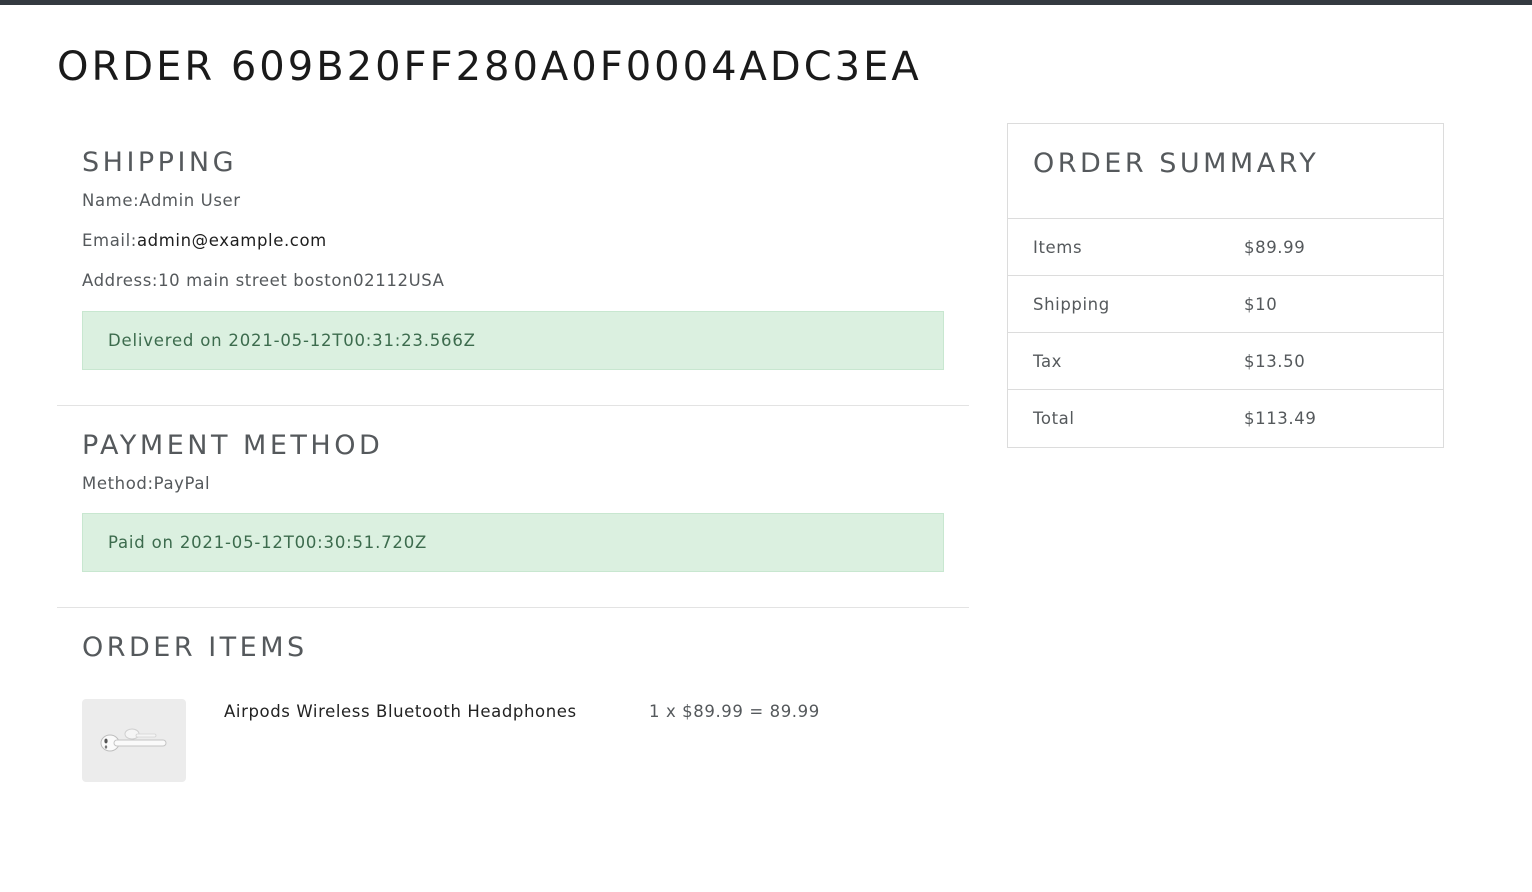 The height and width of the screenshot is (892, 1532). What do you see at coordinates (513, 280) in the screenshot?
I see `shipping-address: Address:10 main street boston02112USA` at bounding box center [513, 280].